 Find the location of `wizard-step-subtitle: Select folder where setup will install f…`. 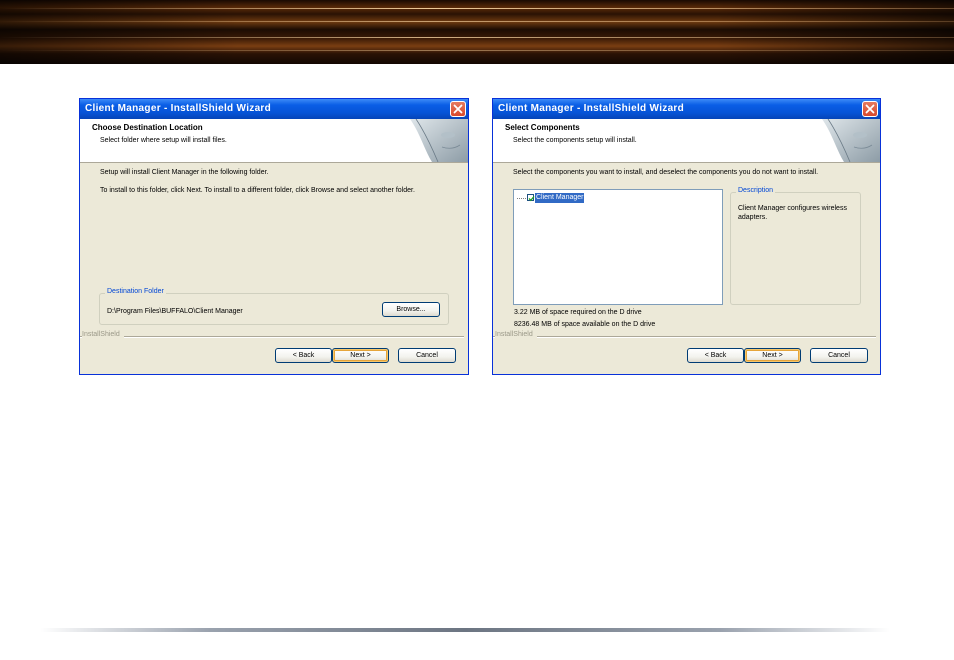

wizard-step-subtitle: Select folder where setup will install f… is located at coordinates (163, 140).